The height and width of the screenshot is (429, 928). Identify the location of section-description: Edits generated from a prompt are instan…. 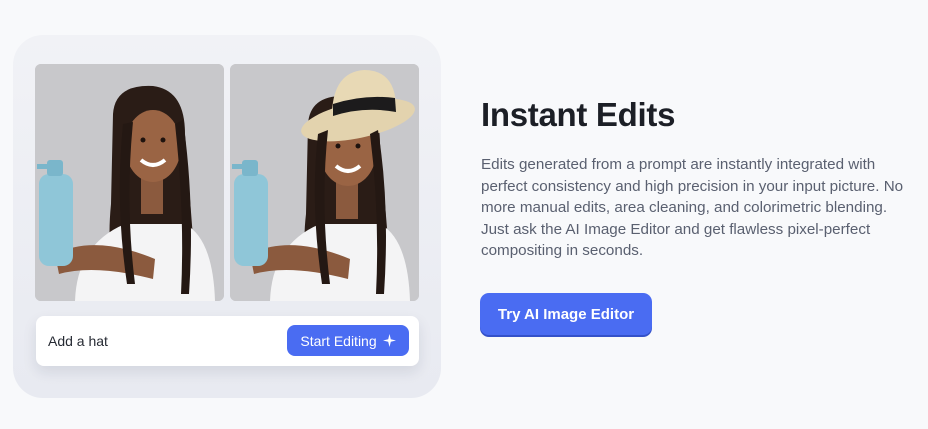
(692, 208).